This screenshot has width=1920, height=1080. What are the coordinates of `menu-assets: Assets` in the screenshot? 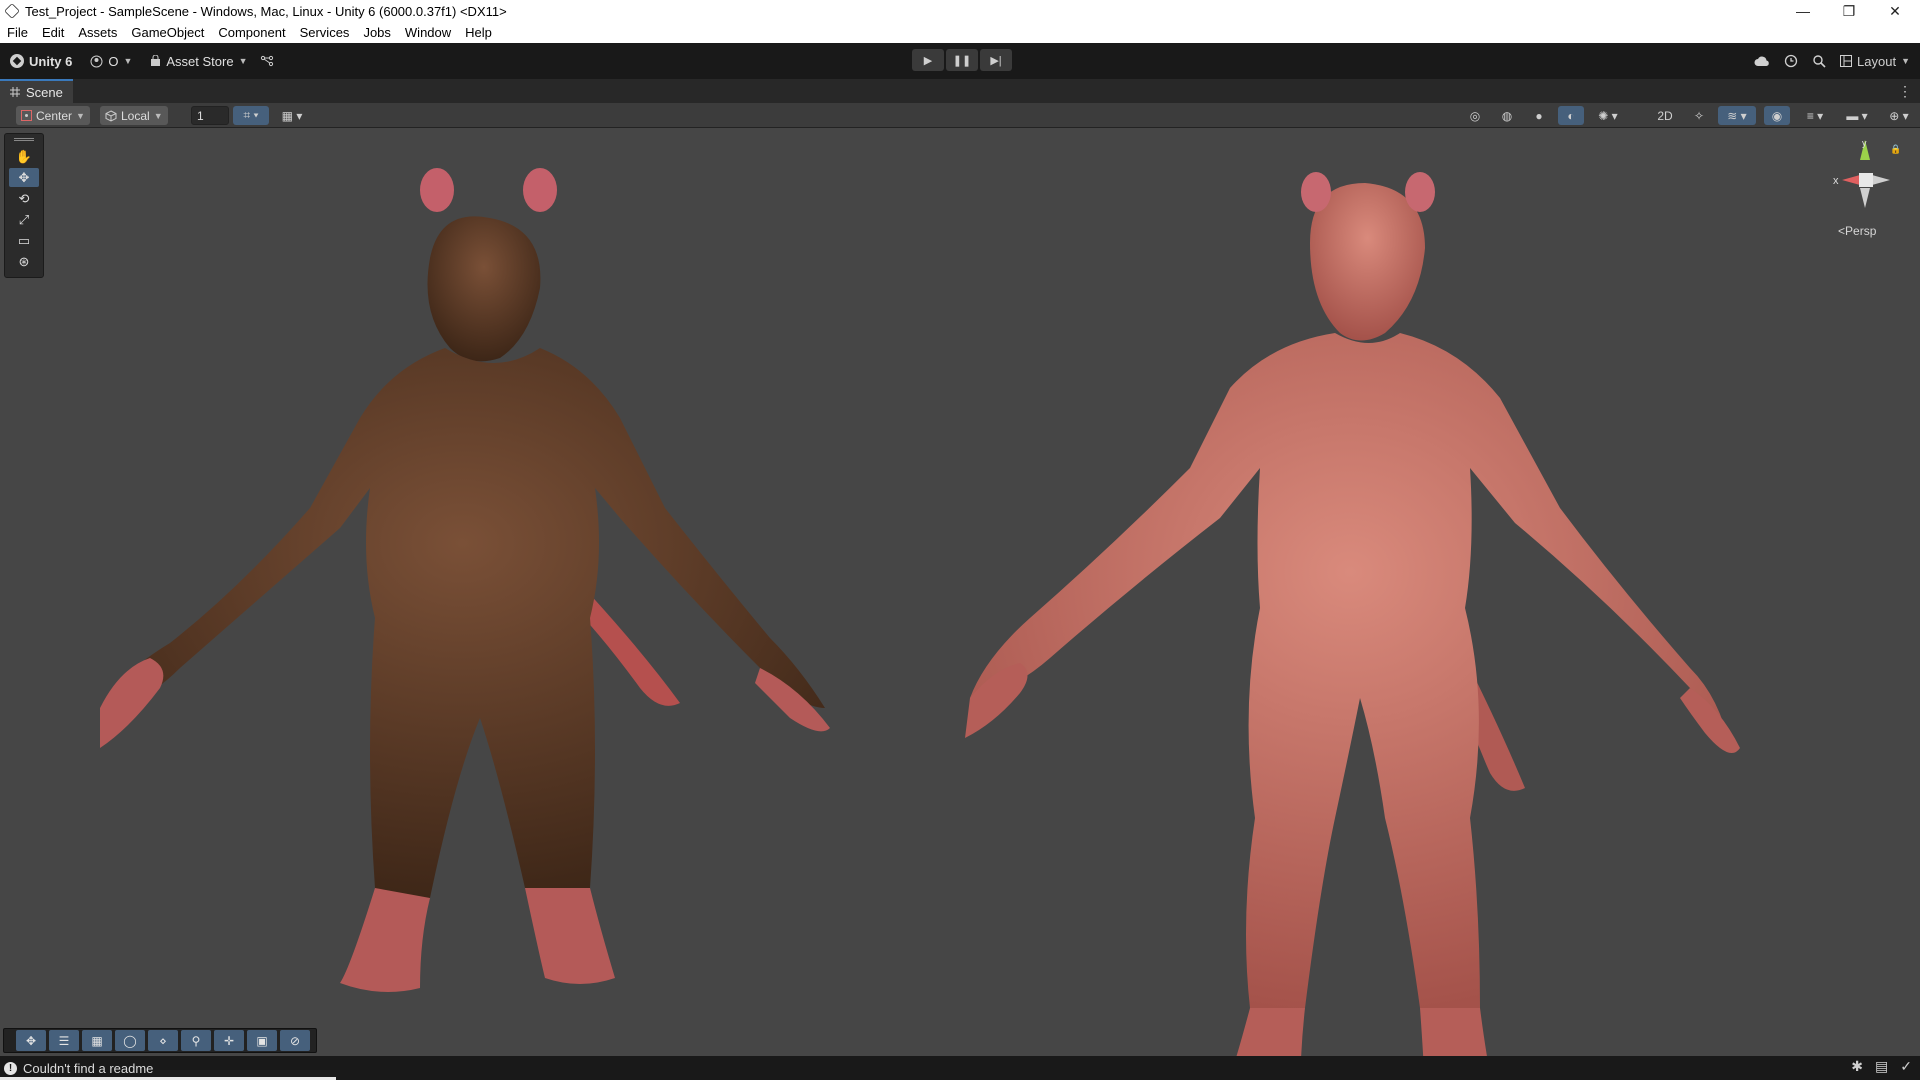 It's located at (97, 32).